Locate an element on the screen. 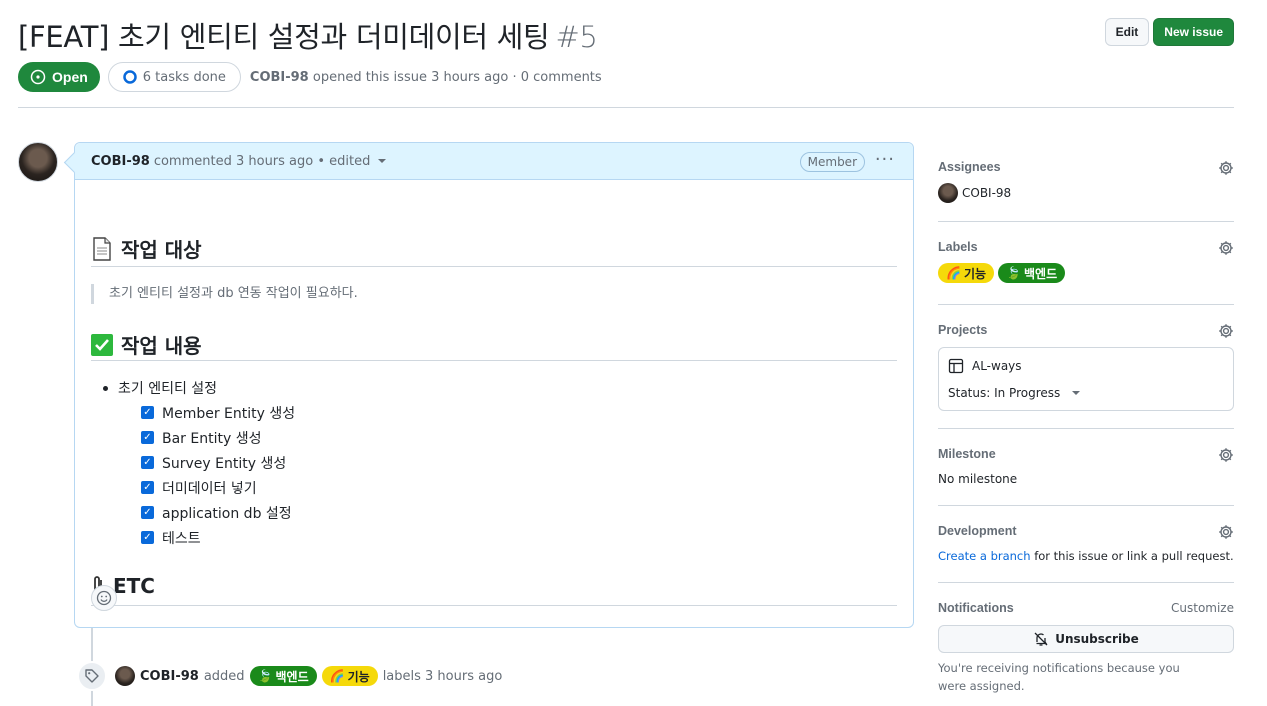  bullet-text: 초기 엔티티 설정 is located at coordinates (168, 389).